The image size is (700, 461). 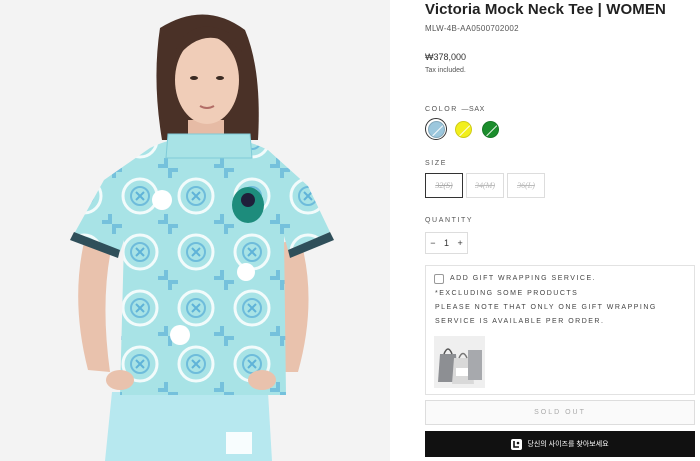 I want to click on gift-bags-illustration, so click(x=459, y=362).